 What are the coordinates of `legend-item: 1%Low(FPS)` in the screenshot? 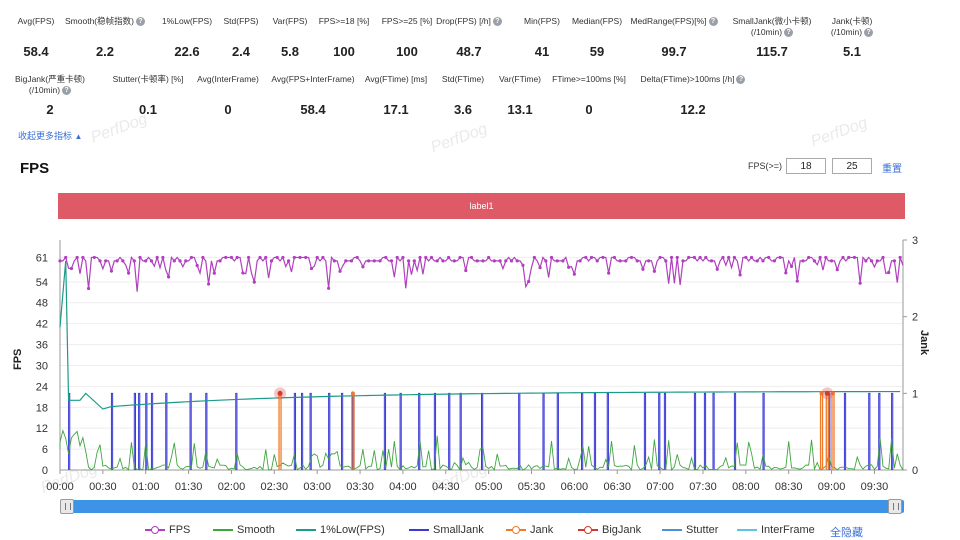 It's located at (340, 530).